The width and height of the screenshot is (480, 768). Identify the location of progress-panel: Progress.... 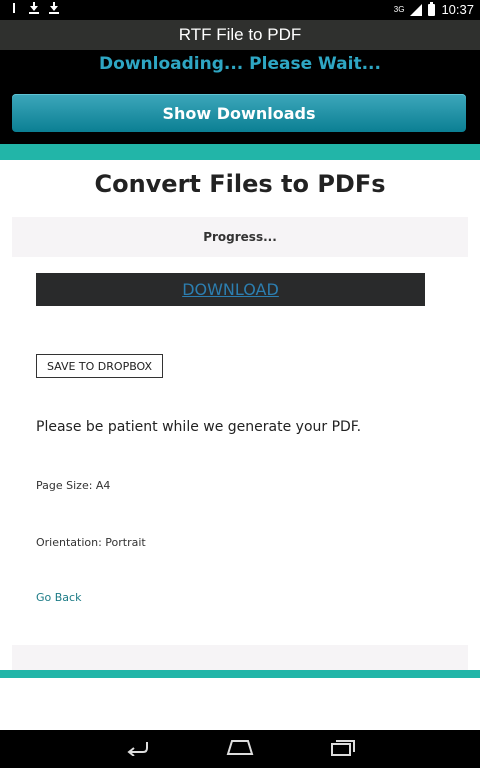
(240, 237).